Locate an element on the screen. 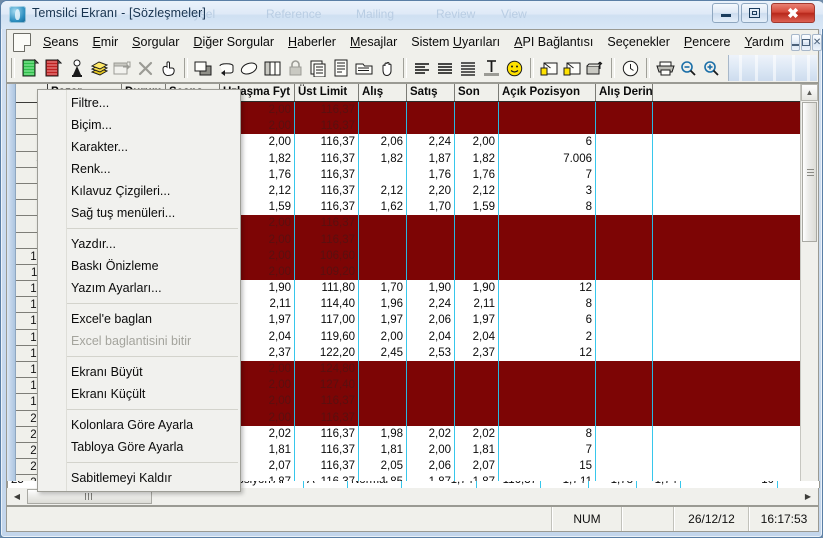  menu-yardim: Yardım is located at coordinates (764, 42).